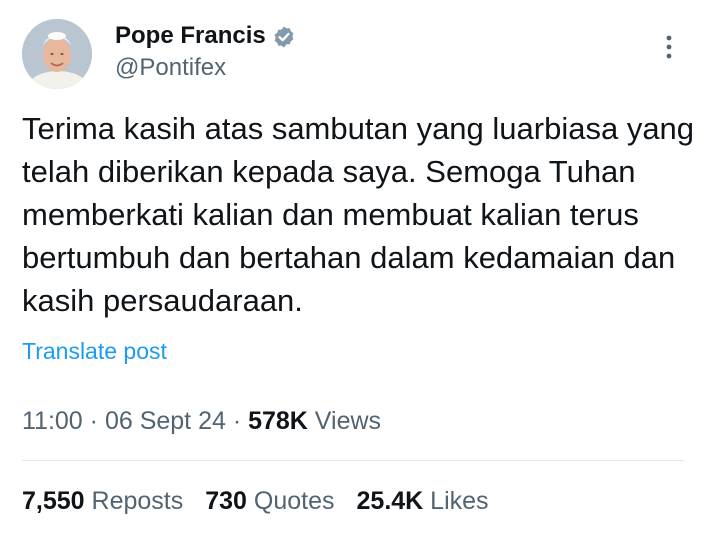 The image size is (706, 537). I want to click on pope-portrait-avatar, so click(57, 54).